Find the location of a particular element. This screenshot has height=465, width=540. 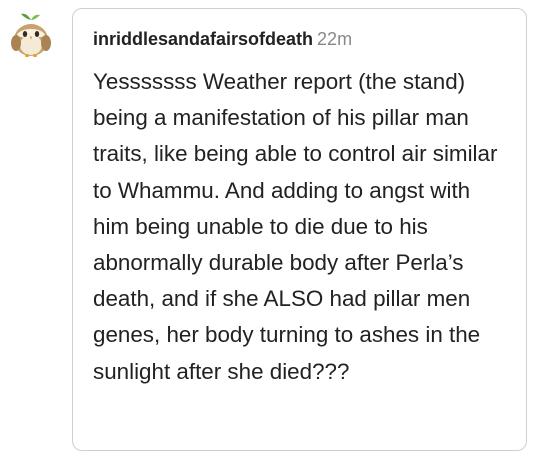

avatar is located at coordinates (31, 35).